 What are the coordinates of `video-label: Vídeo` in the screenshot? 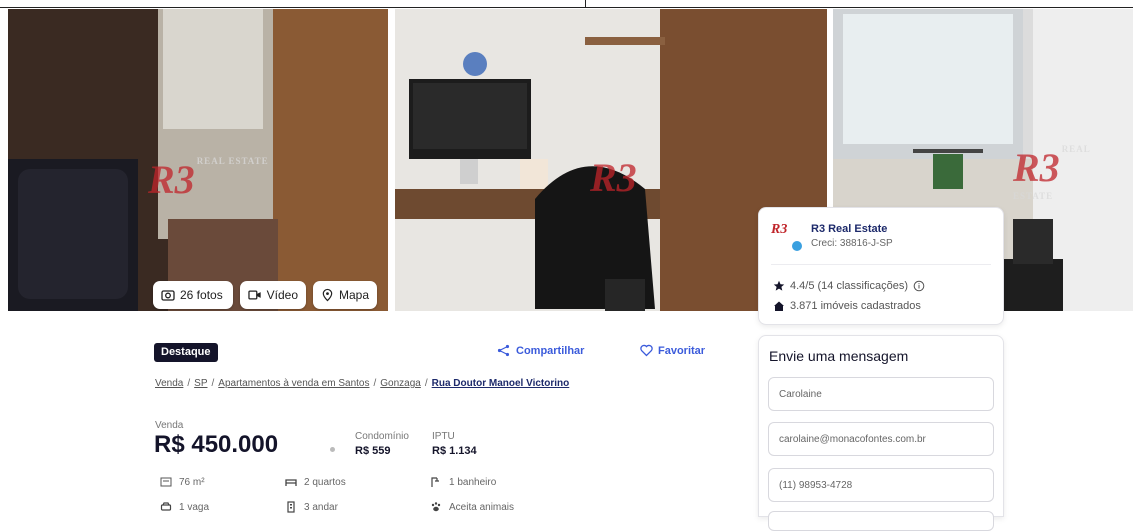 It's located at (282, 295).